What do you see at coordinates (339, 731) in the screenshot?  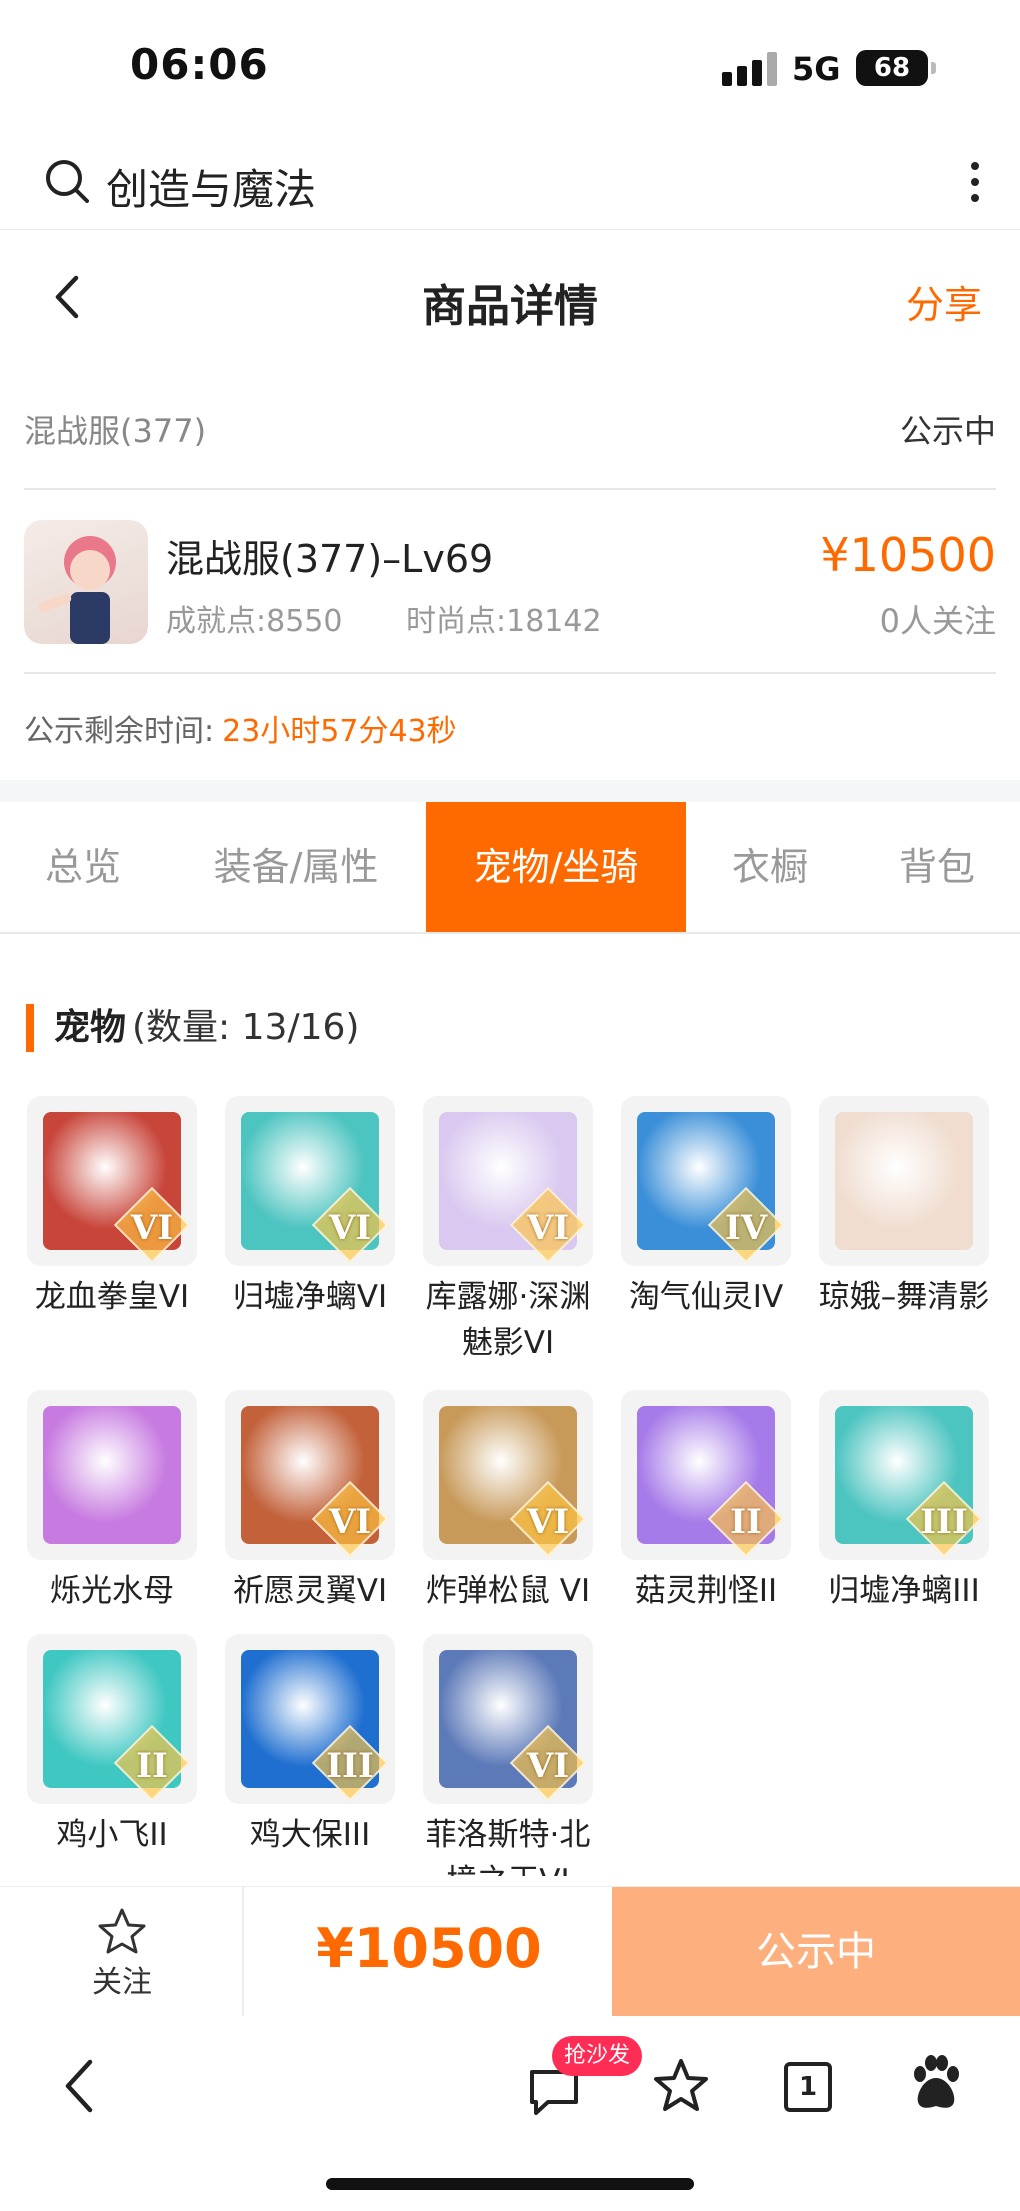 I see `timer-value: 23小时57分43秒` at bounding box center [339, 731].